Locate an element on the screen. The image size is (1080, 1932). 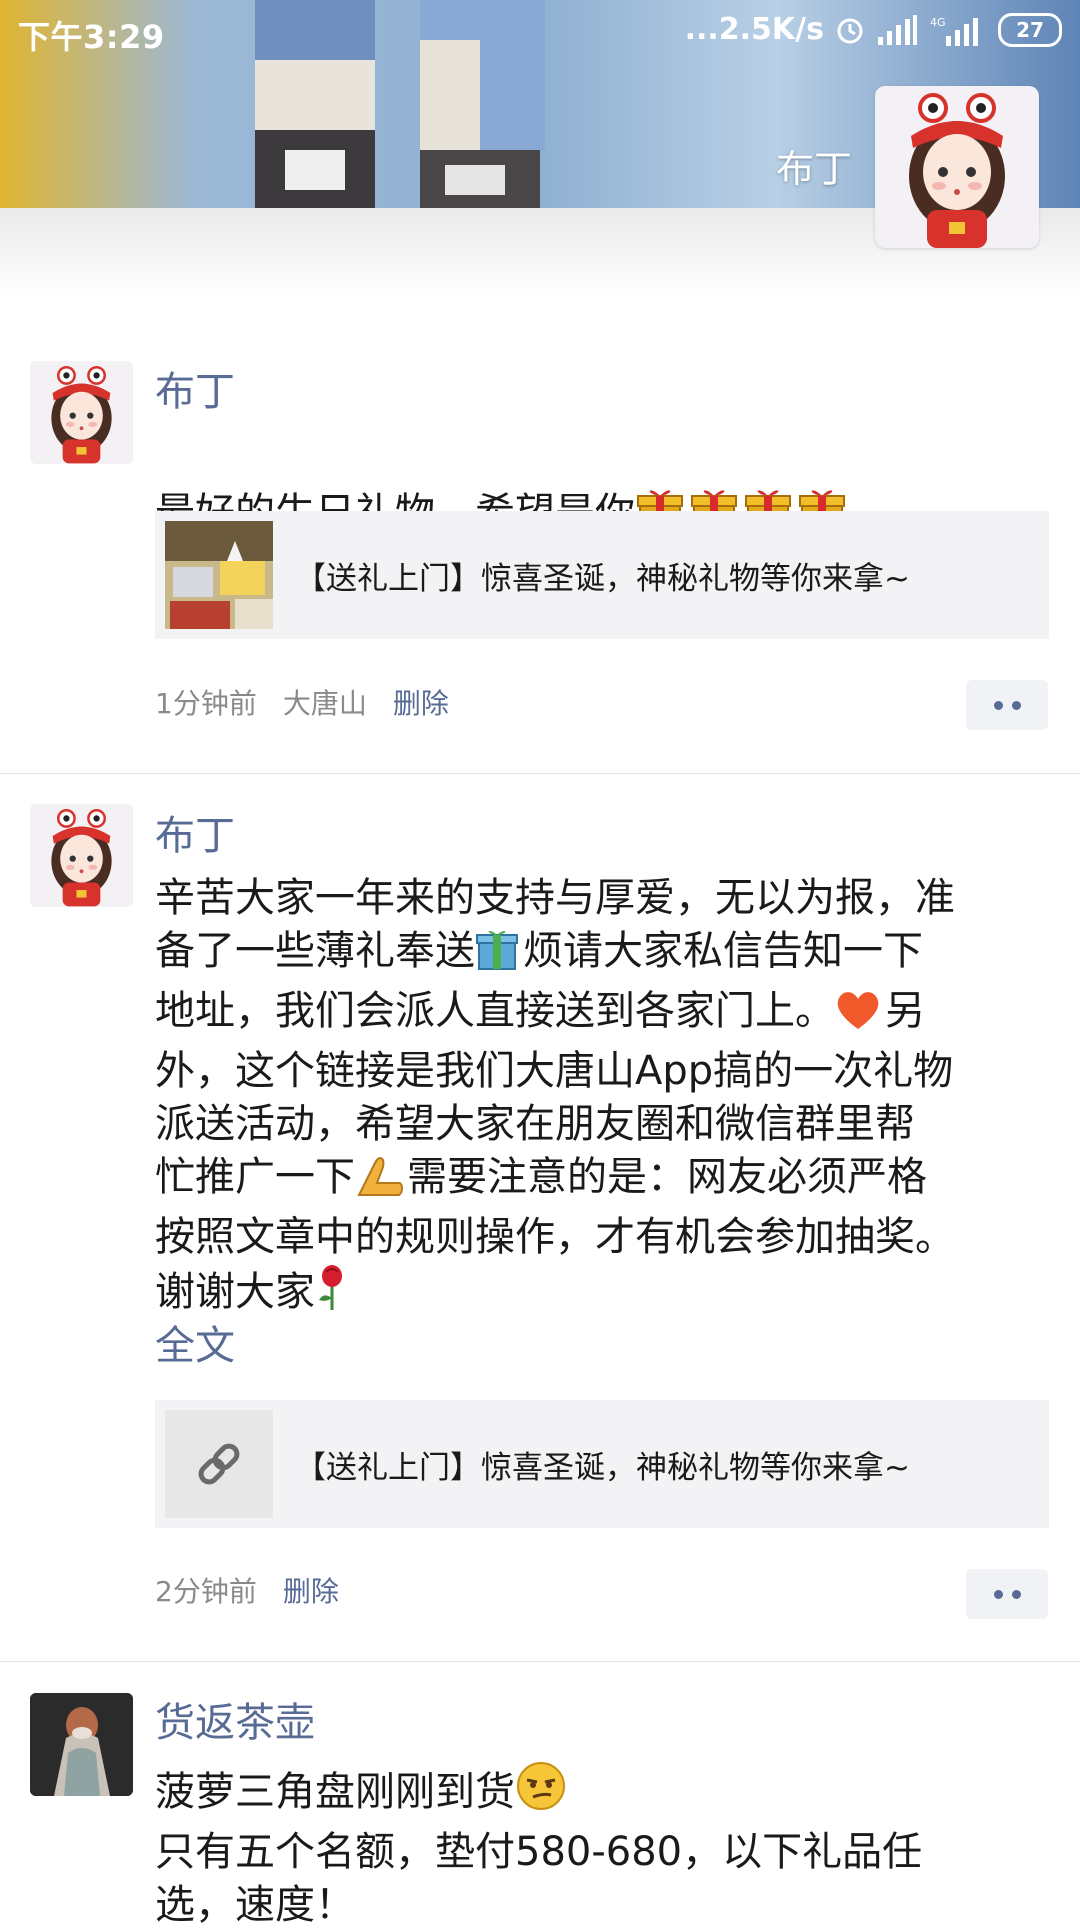
post-time: 2分钟前 is located at coordinates (206, 1591).